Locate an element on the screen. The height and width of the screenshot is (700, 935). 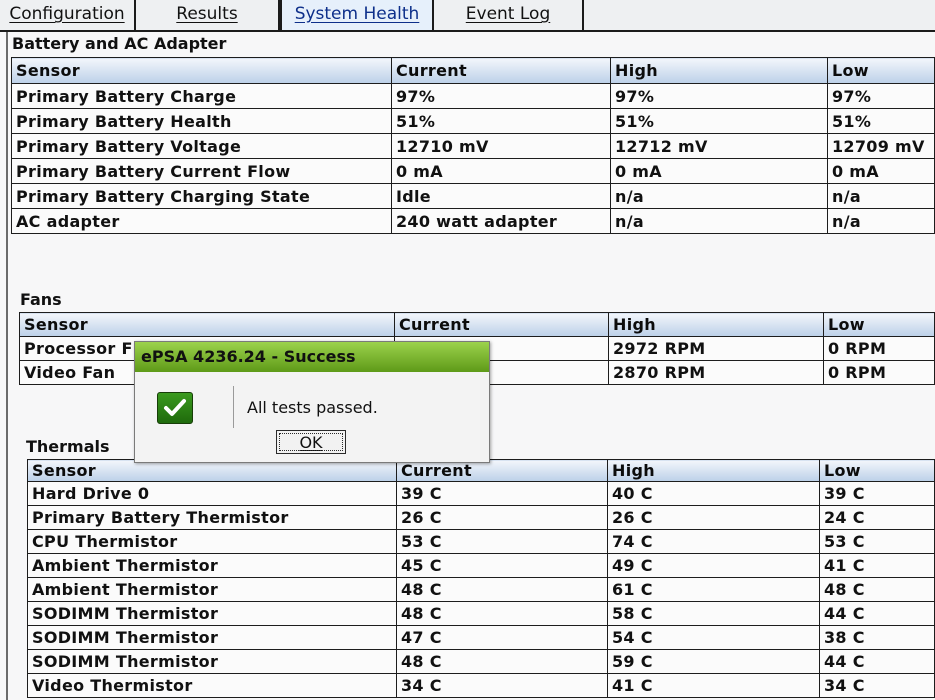
table-row: SODIMM Thermistor 48 C 59 C 44 C is located at coordinates (481, 661).